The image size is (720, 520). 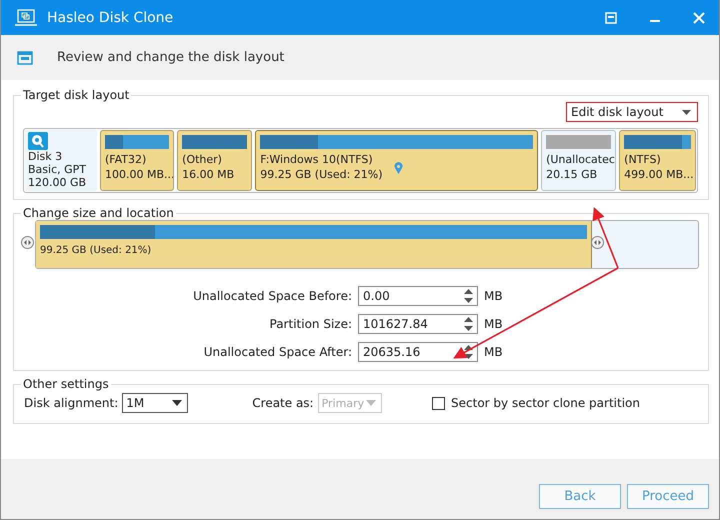 I want to click on layout-dropdown: Edit disk layout, so click(x=632, y=112).